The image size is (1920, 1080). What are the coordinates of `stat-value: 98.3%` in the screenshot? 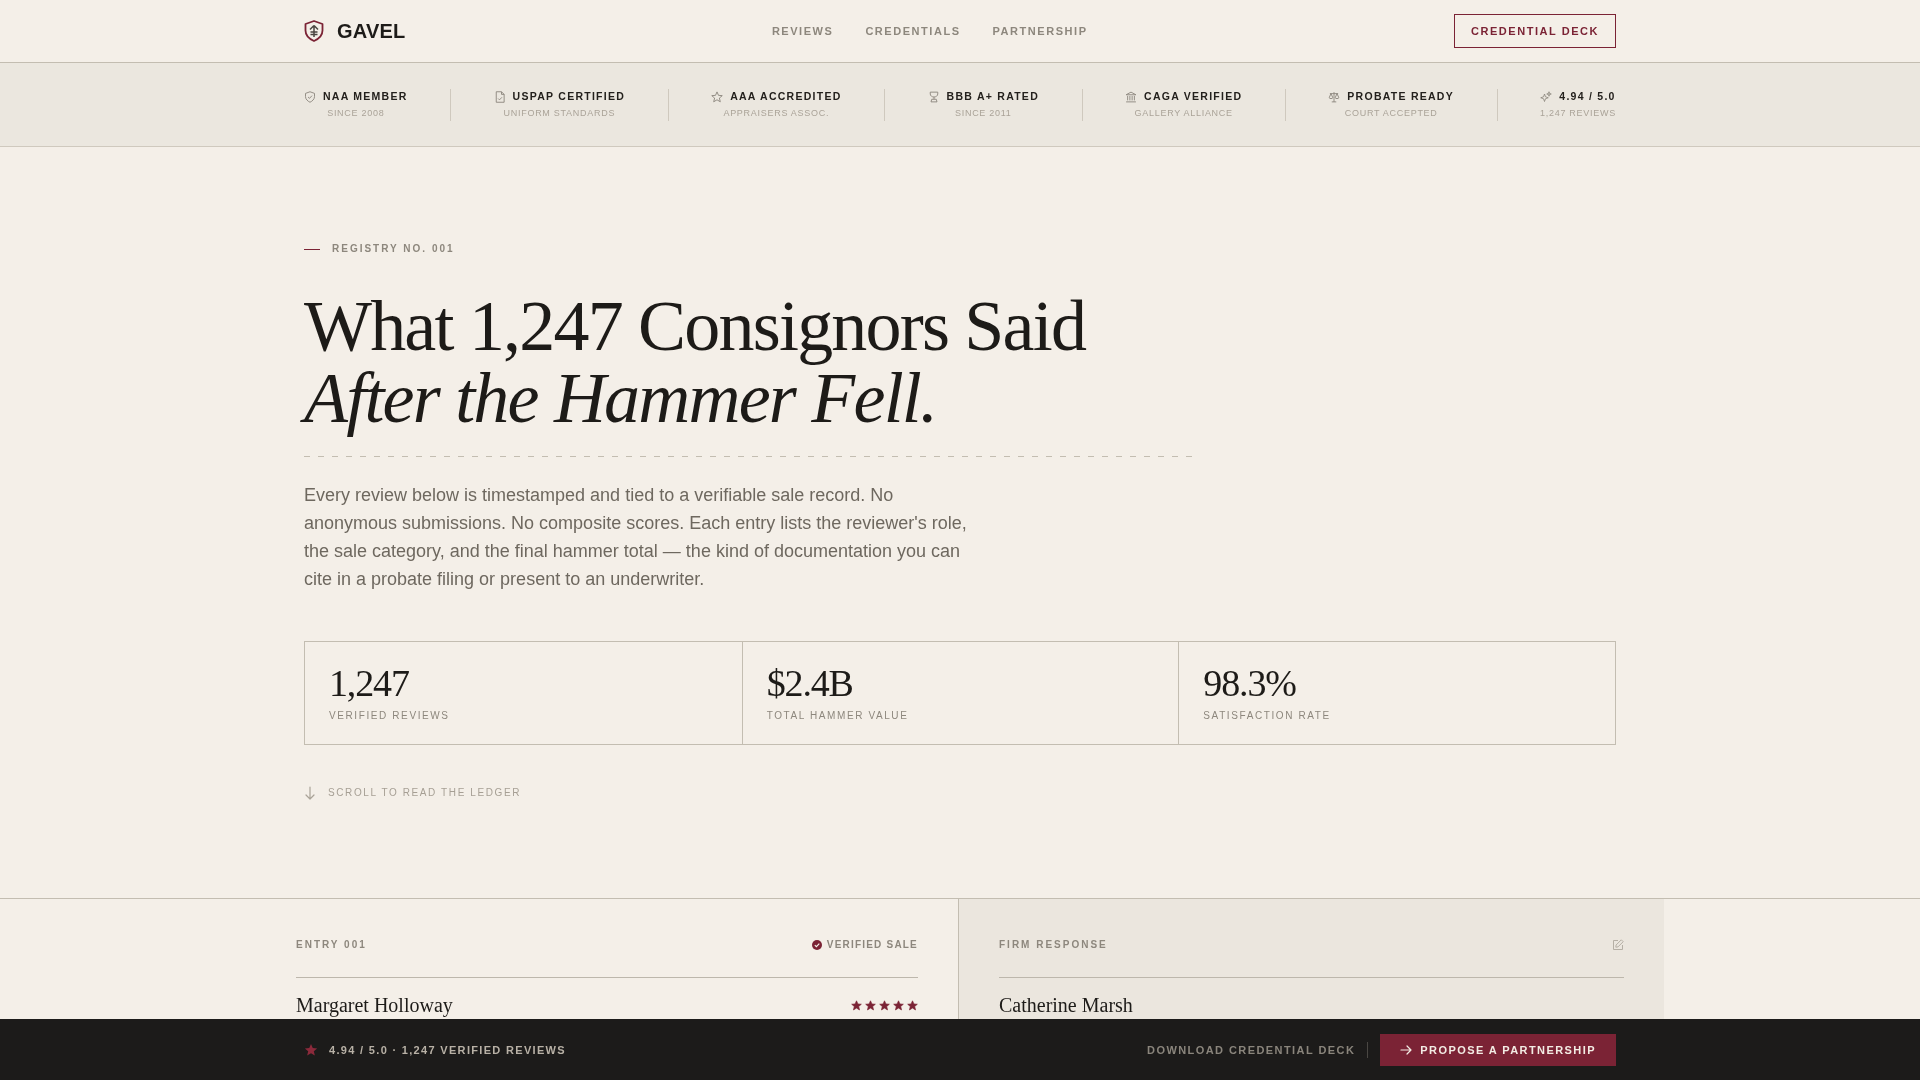 It's located at (1249, 683).